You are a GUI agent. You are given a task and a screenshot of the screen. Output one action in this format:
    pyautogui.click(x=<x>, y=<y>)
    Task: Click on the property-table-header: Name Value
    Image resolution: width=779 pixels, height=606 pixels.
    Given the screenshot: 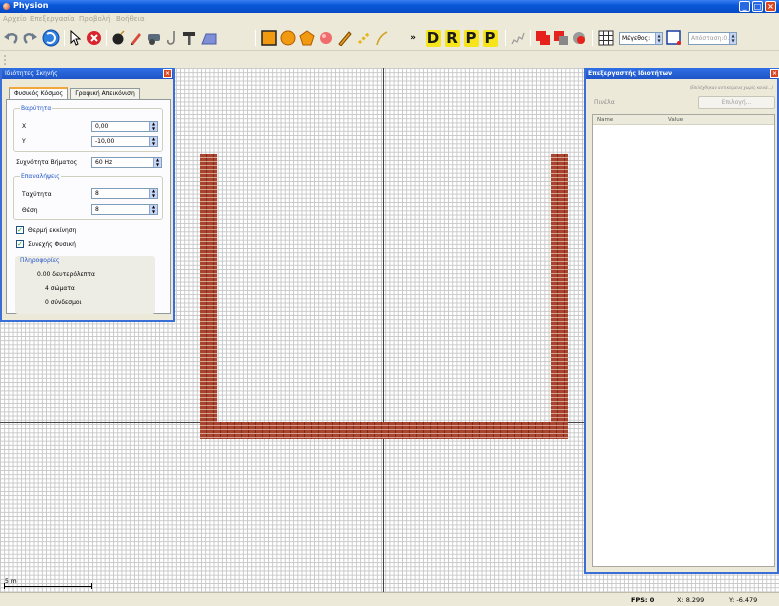 What is the action you would take?
    pyautogui.click(x=683, y=120)
    